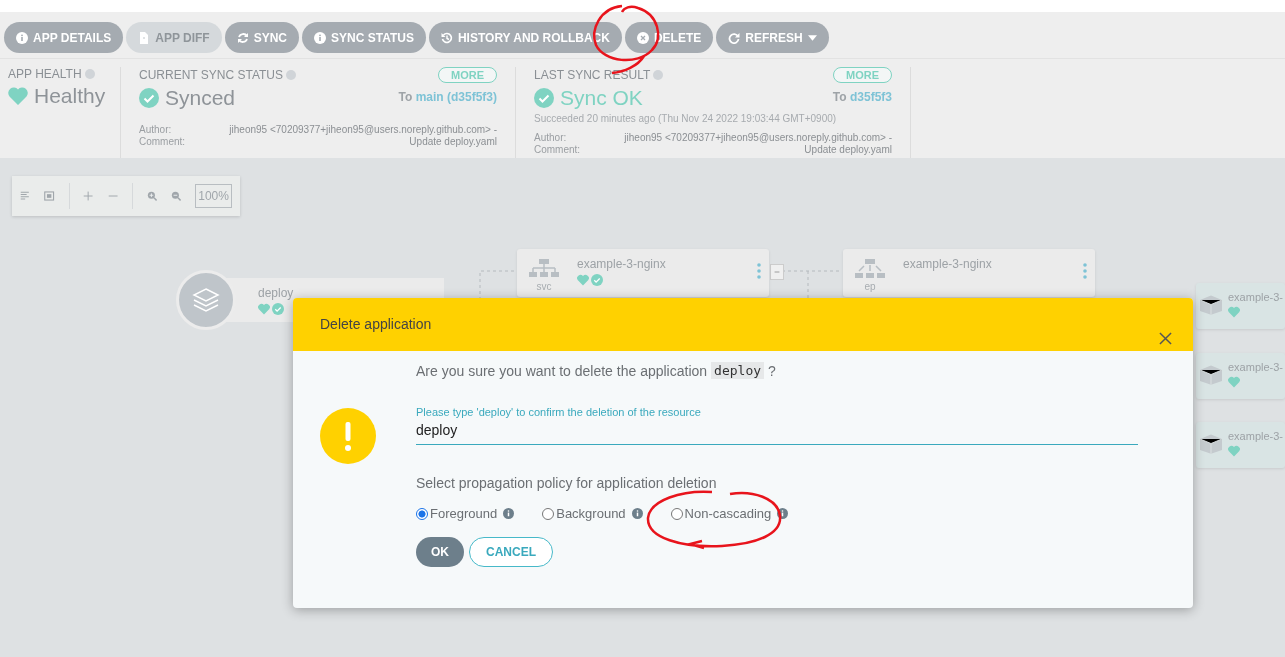 This screenshot has height=657, width=1285. Describe the element at coordinates (213, 196) in the screenshot. I see `zoom-level: 100%` at that location.